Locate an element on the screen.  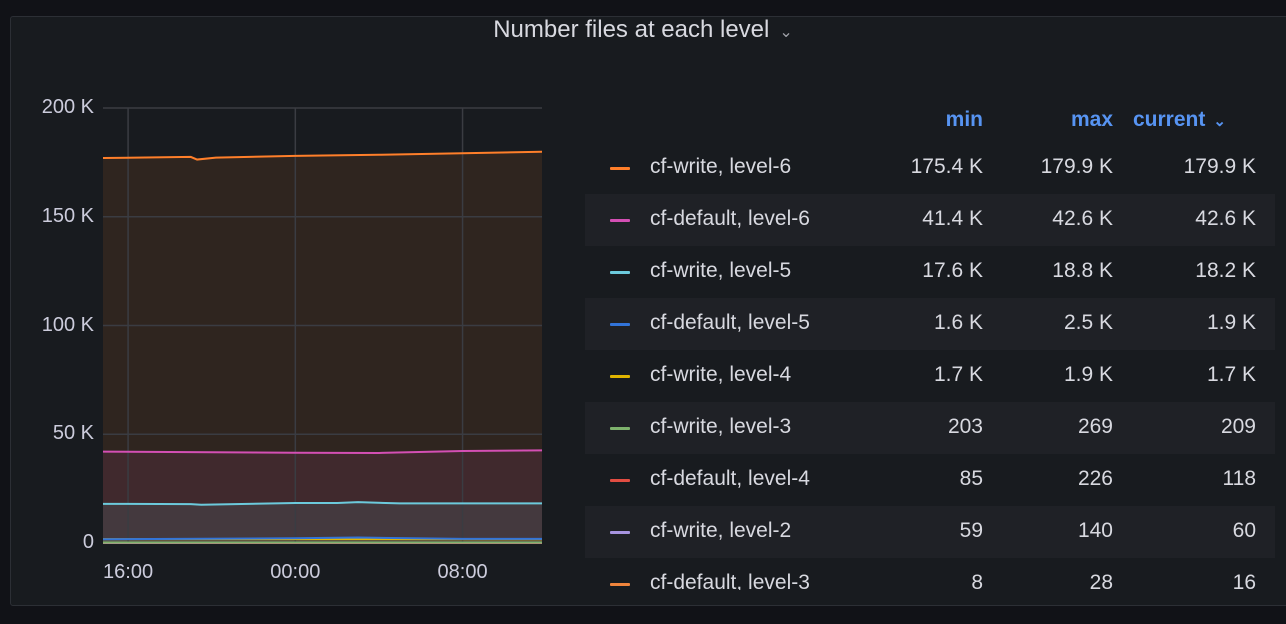
legend-row: cf-default, level-4 85 226 118 is located at coordinates (930, 480).